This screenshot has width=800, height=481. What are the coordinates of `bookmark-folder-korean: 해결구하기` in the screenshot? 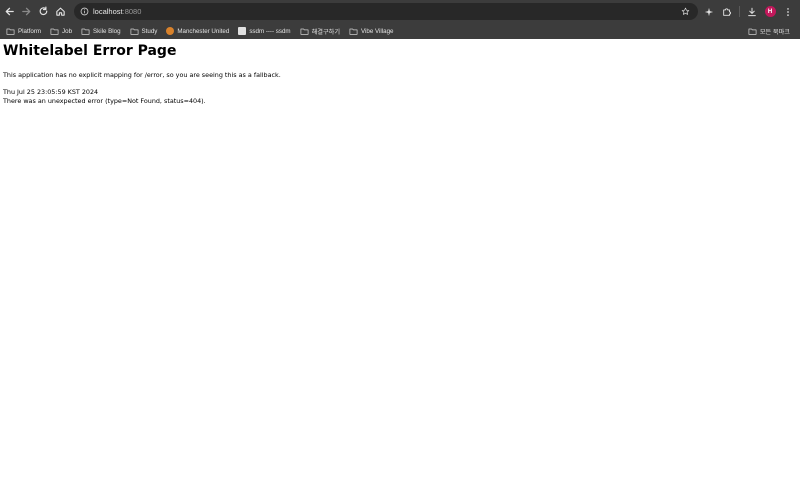 It's located at (320, 31).